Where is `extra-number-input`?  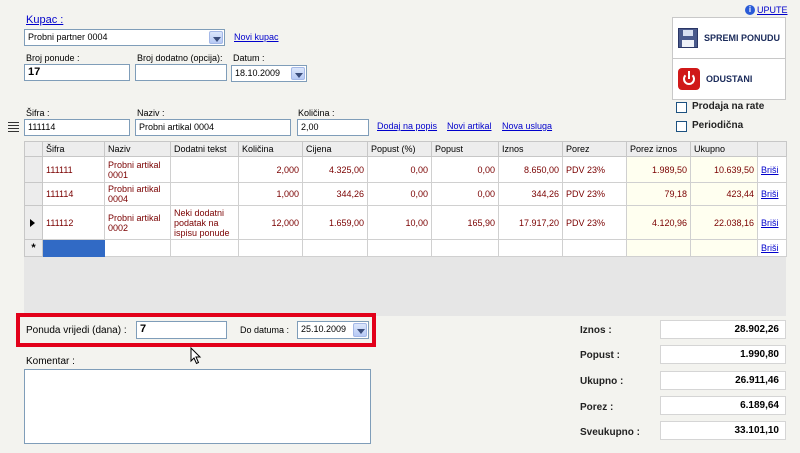 extra-number-input is located at coordinates (181, 72).